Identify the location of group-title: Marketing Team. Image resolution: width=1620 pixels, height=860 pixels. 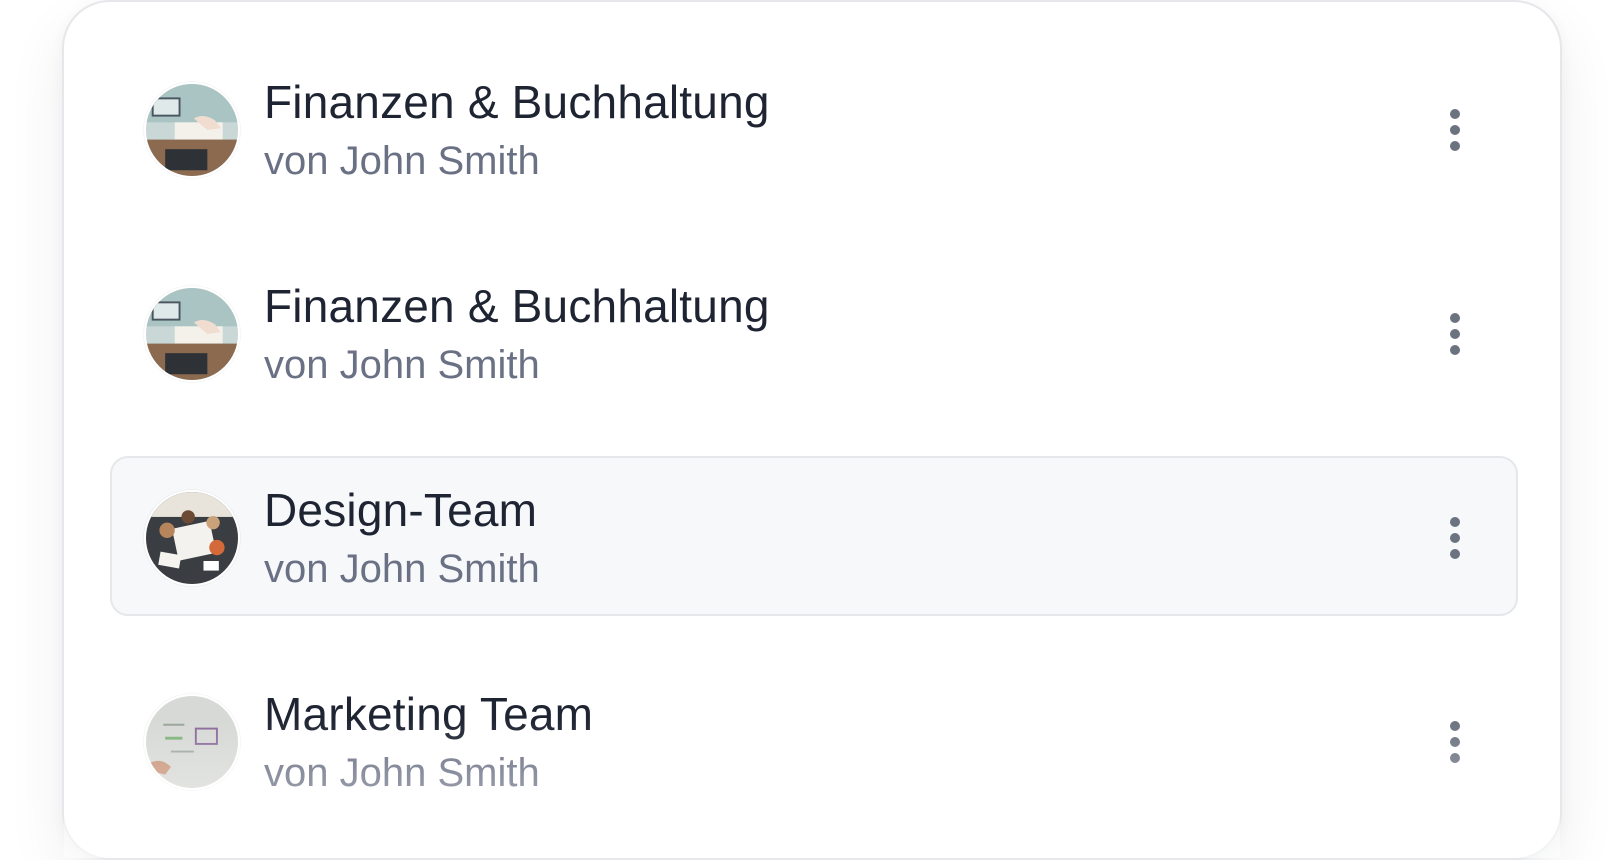
(429, 714).